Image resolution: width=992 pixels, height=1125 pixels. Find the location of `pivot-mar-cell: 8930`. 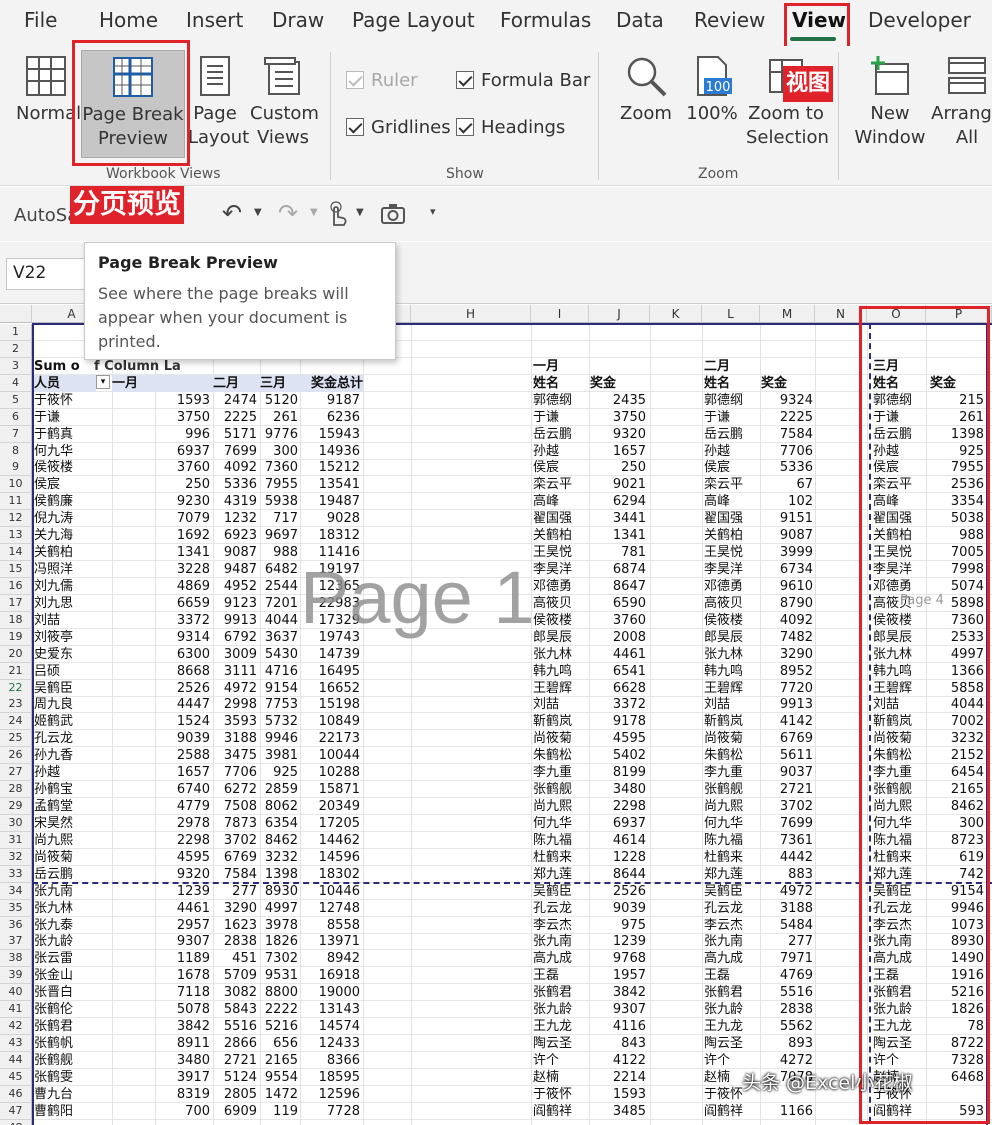

pivot-mar-cell: 8930 is located at coordinates (279, 891).